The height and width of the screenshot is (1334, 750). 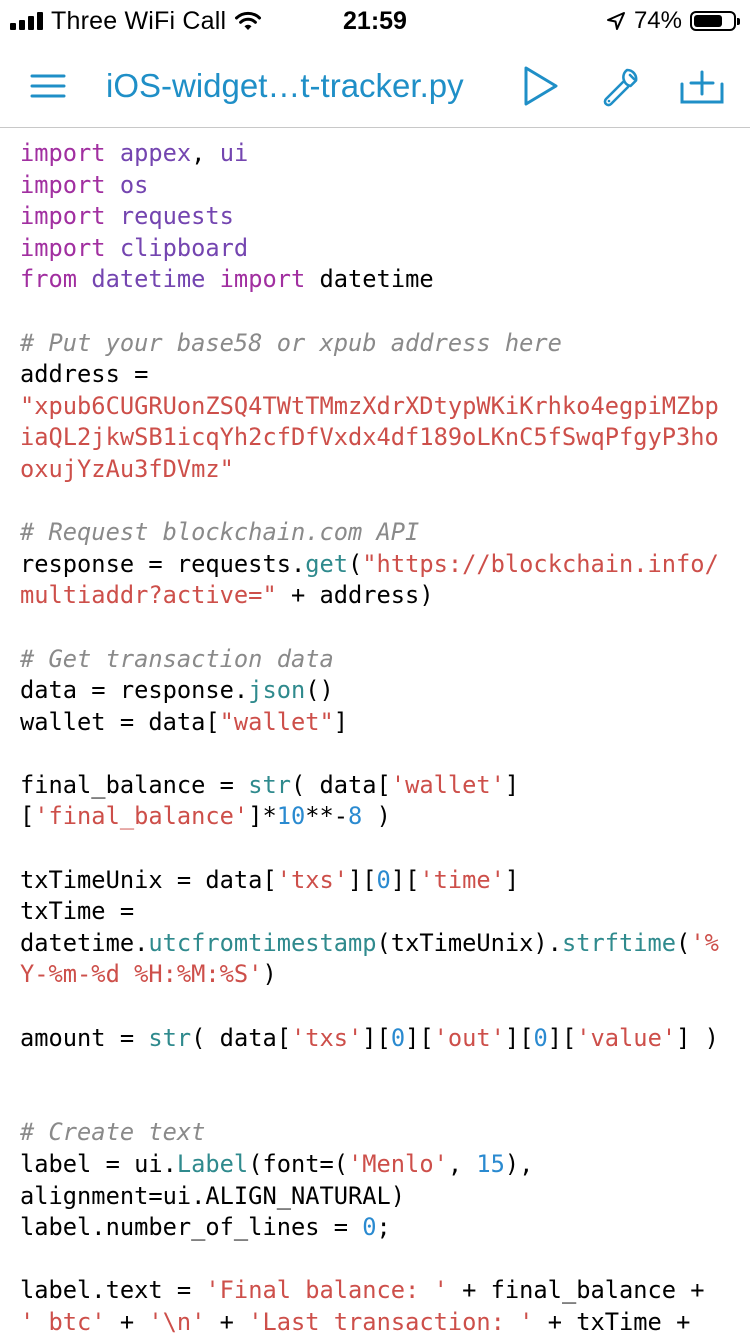 I want to click on code-token: 'final_balance', so click(x=141, y=816).